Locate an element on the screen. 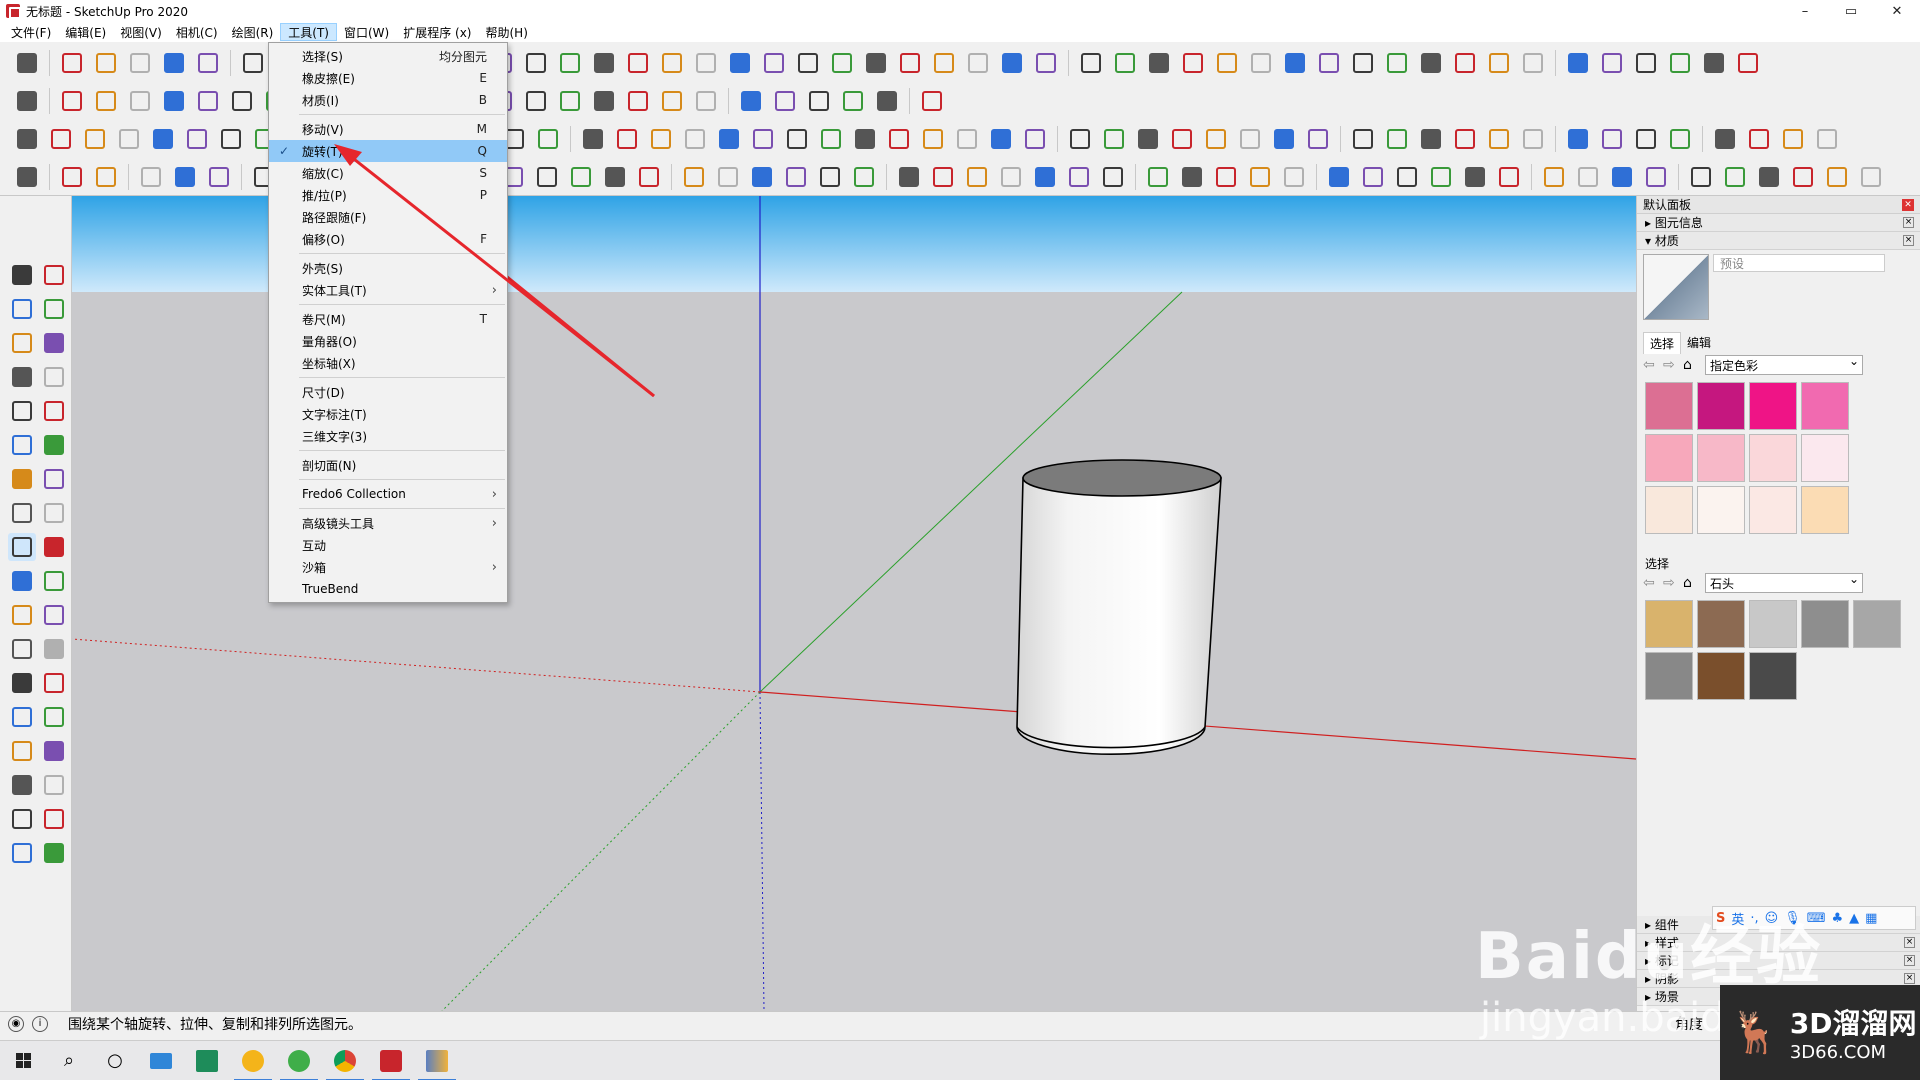 The height and width of the screenshot is (1080, 1920). chrome-icon is located at coordinates (345, 1060).